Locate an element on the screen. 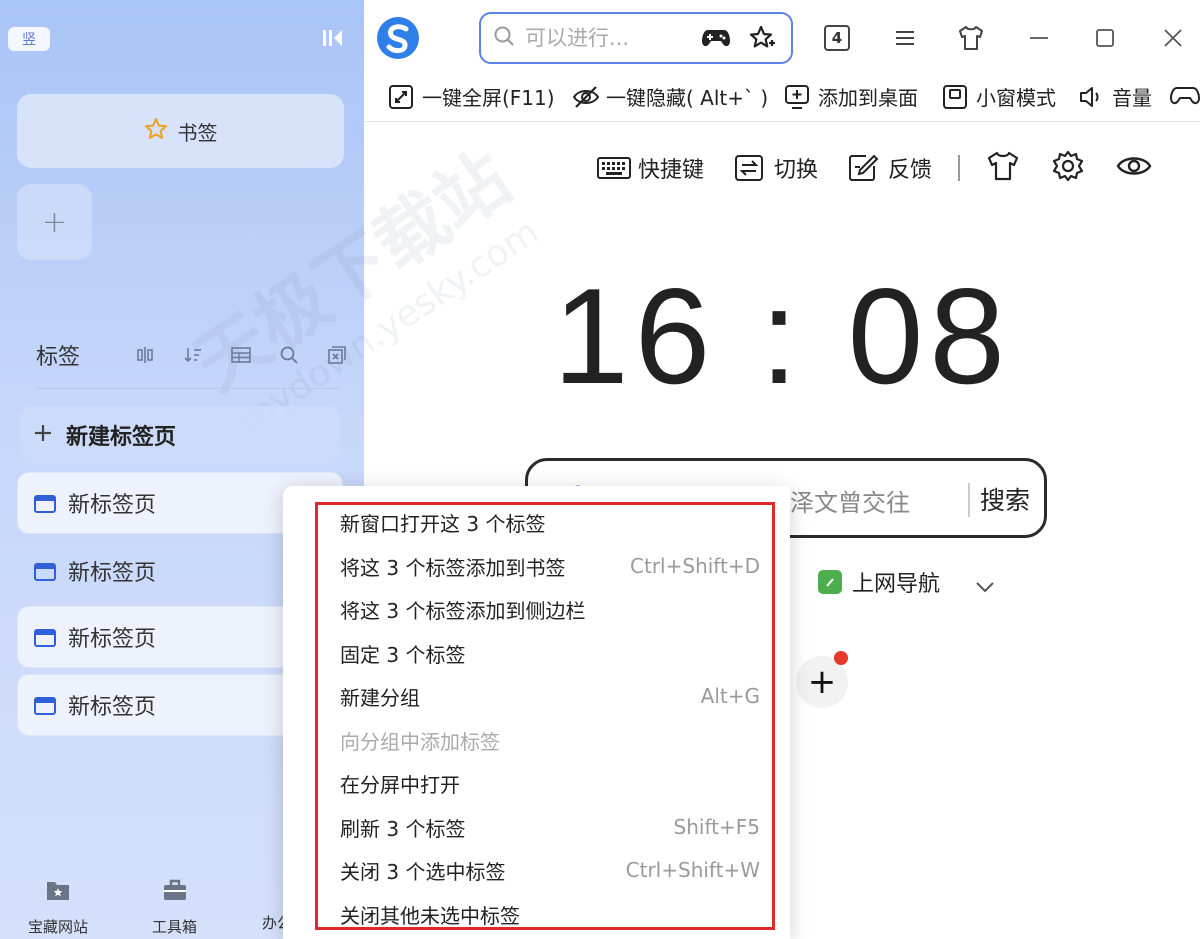  align-icon is located at coordinates (145, 355).